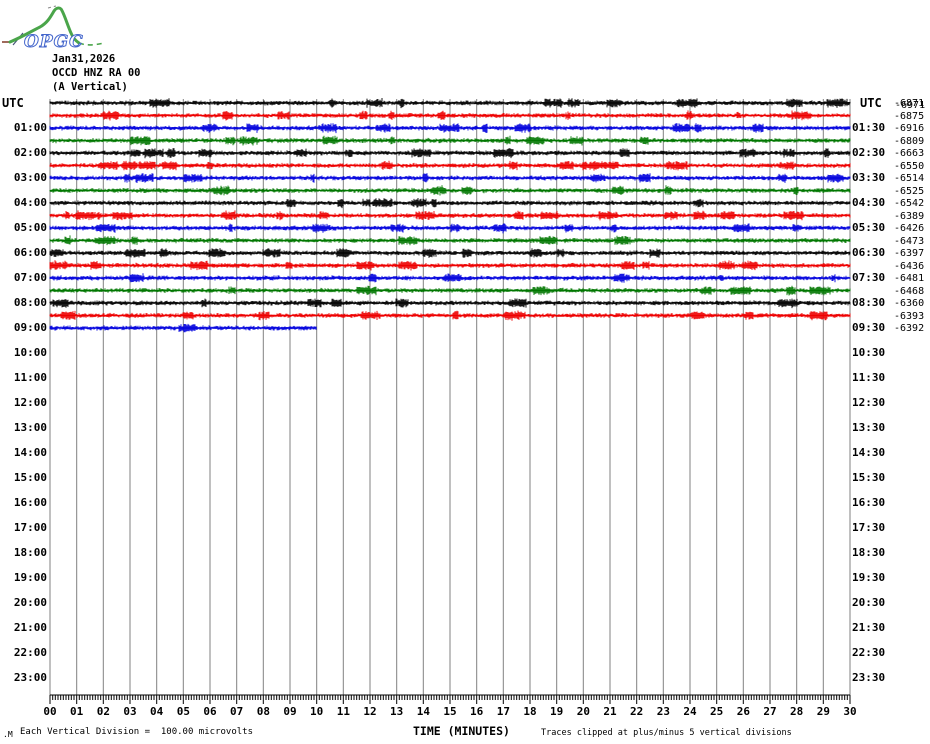 This screenshot has height=744, width=930. Describe the element at coordinates (690, 711) in the screenshot. I see `minute-tick-label: 24` at that location.